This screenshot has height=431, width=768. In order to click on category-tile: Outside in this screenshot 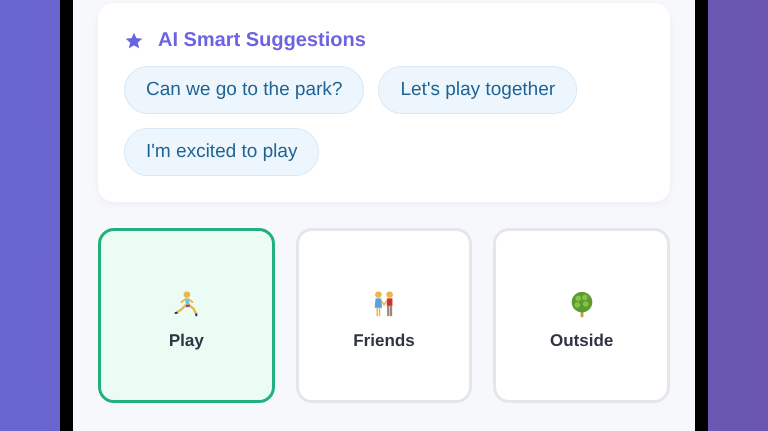, I will do `click(581, 315)`.